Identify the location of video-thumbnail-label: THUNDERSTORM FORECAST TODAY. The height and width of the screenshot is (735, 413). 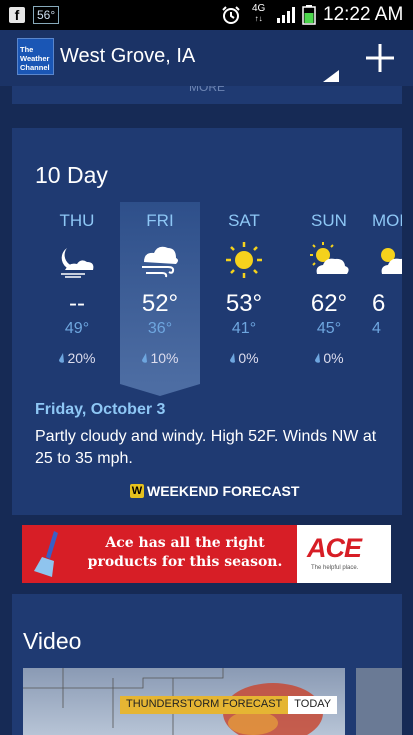
(229, 705).